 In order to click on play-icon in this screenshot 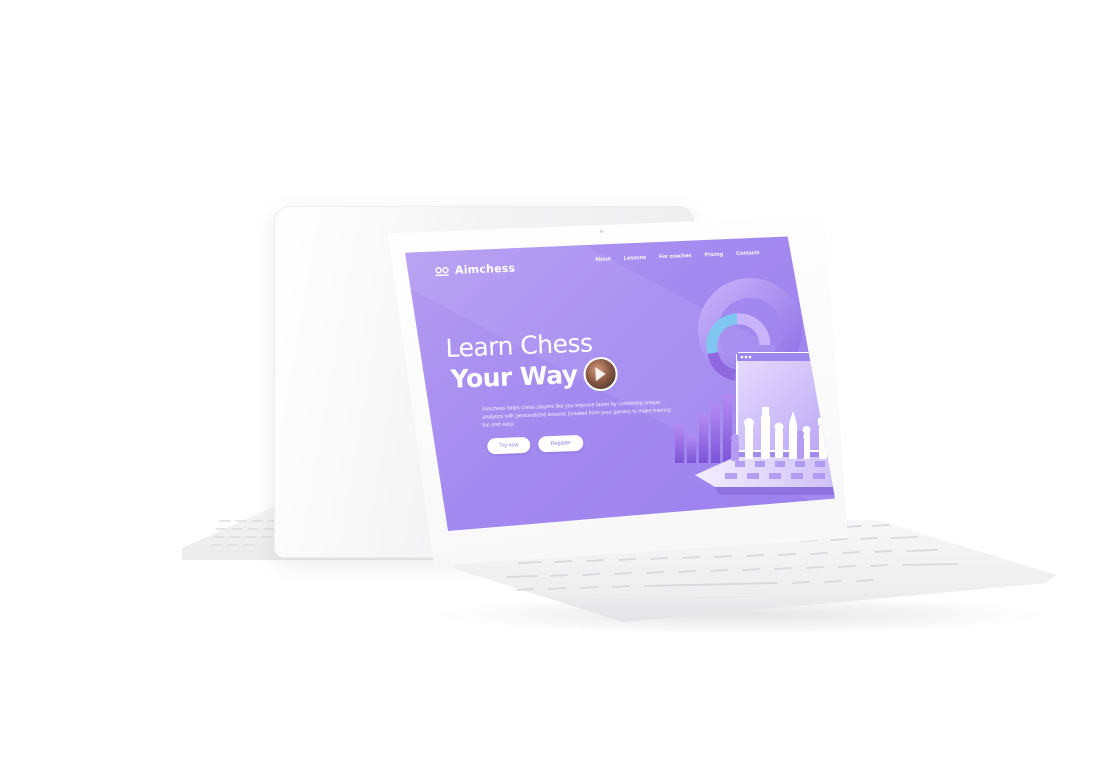, I will do `click(600, 374)`.